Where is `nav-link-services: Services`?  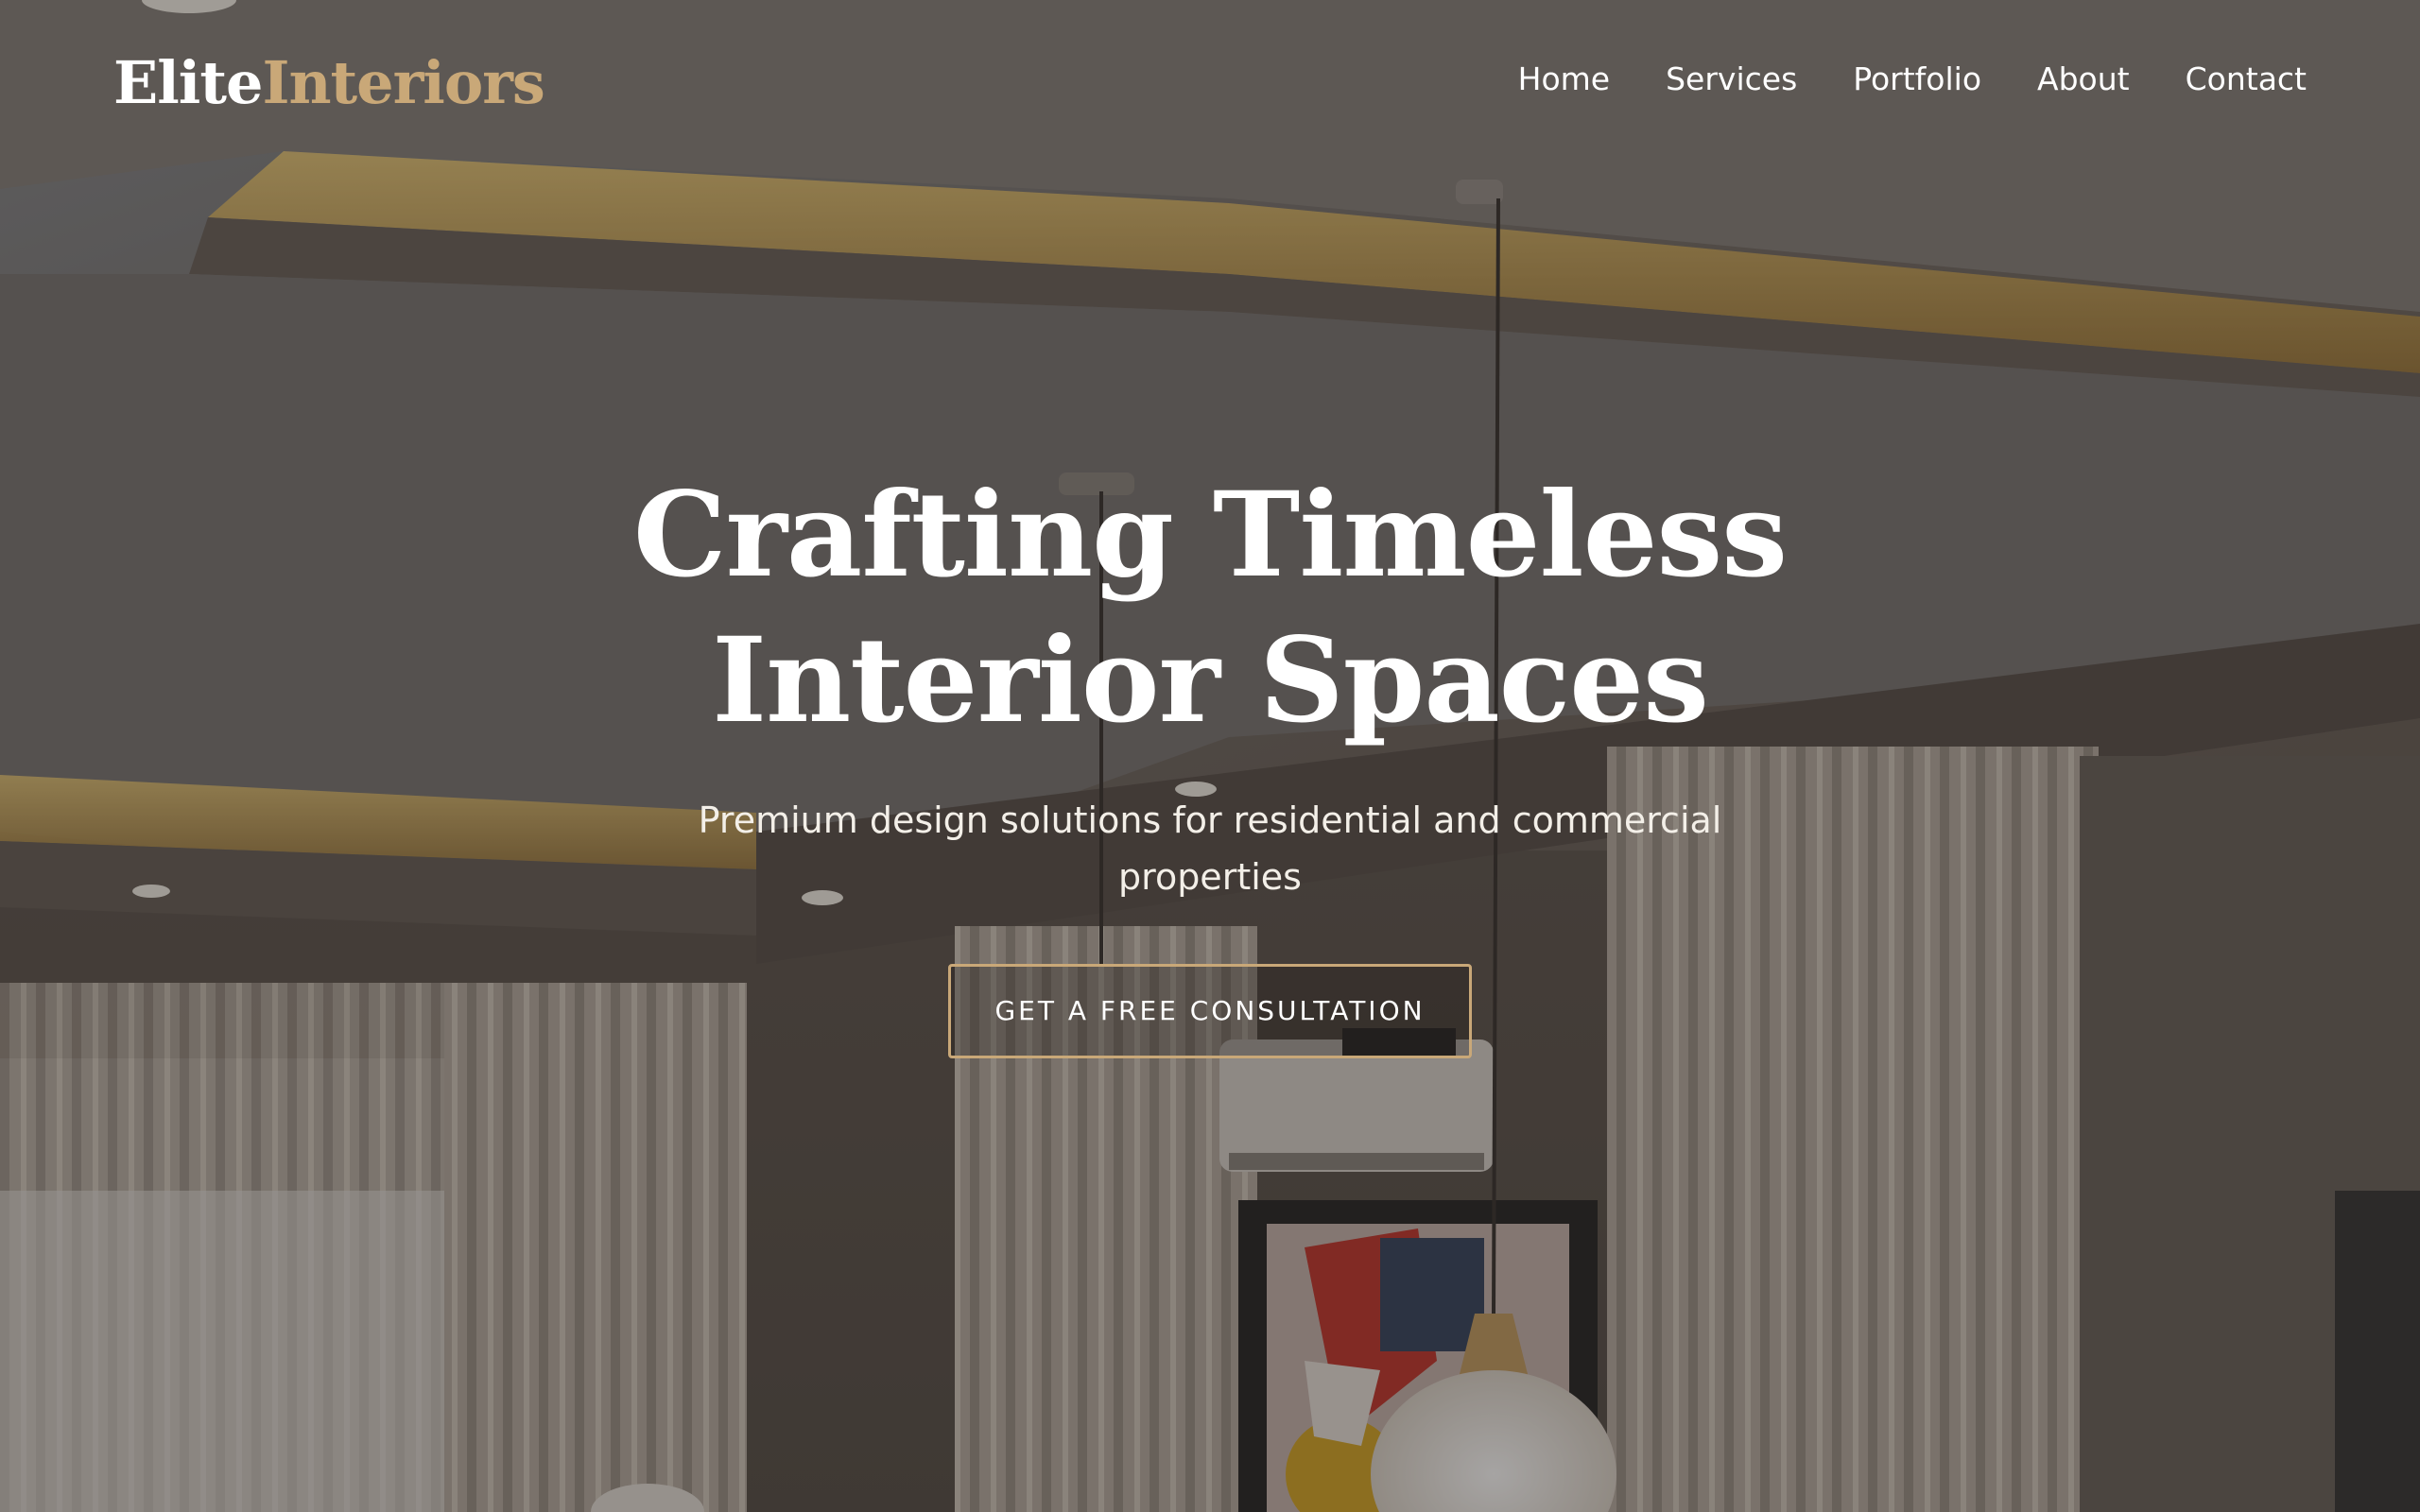
nav-link-services: Services is located at coordinates (1731, 79).